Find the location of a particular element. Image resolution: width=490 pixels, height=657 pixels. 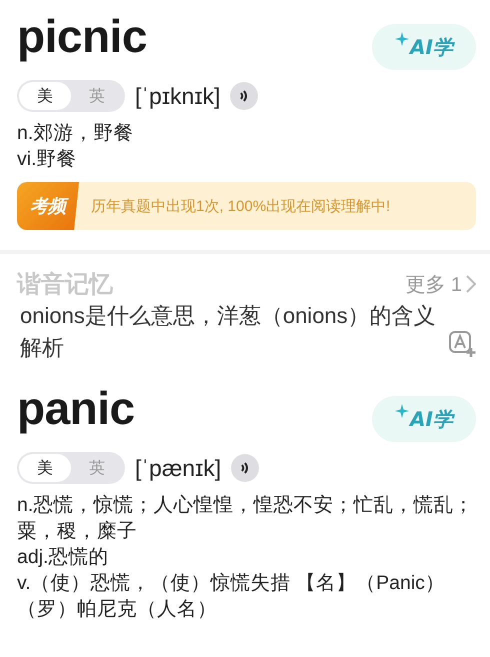

phonetic: [ˈpɪknɪk] is located at coordinates (177, 96).